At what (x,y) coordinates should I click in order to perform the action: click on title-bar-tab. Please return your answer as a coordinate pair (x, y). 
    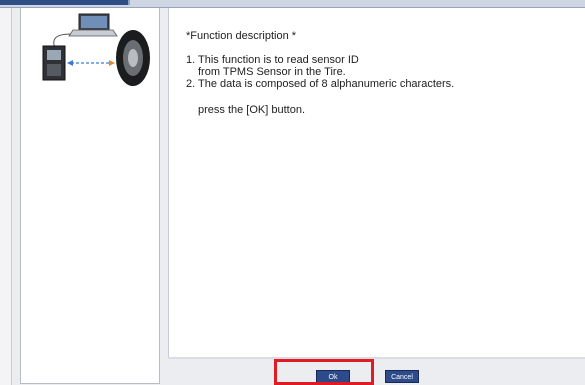
    Looking at the image, I should click on (65, 2).